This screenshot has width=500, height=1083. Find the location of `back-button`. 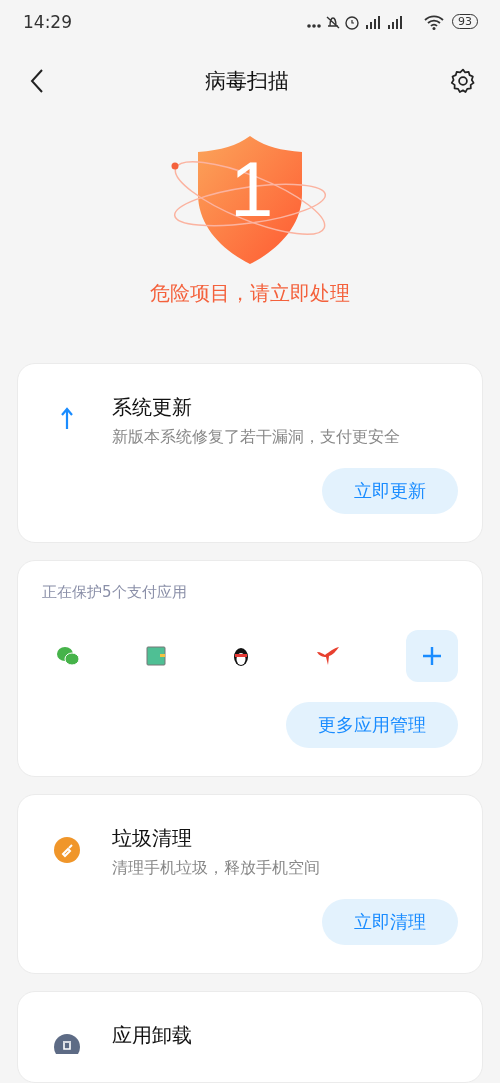

back-button is located at coordinates (37, 81).